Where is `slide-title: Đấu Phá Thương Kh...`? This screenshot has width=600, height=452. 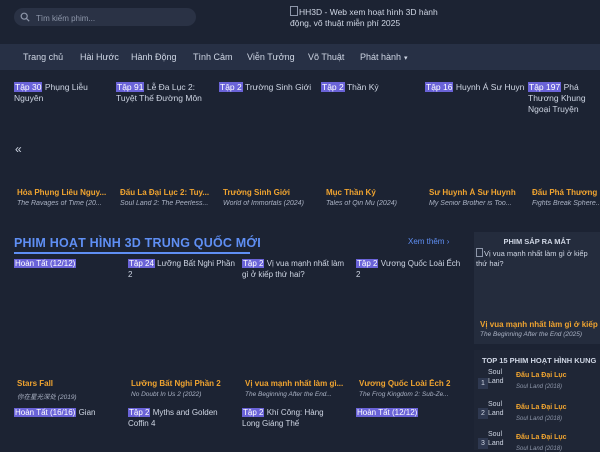
slide-title: Đấu Phá Thương Kh... is located at coordinates (566, 192).